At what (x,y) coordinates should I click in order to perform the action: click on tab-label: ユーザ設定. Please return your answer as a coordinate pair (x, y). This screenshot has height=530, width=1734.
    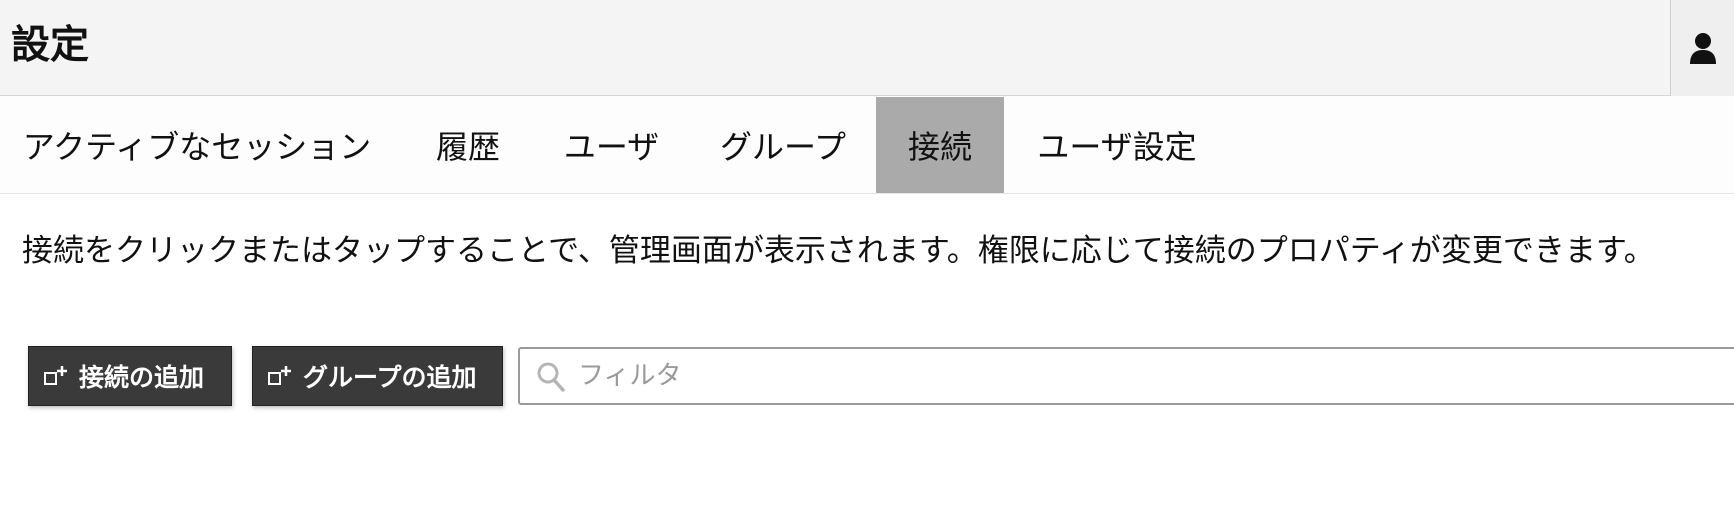
    Looking at the image, I should click on (1117, 147).